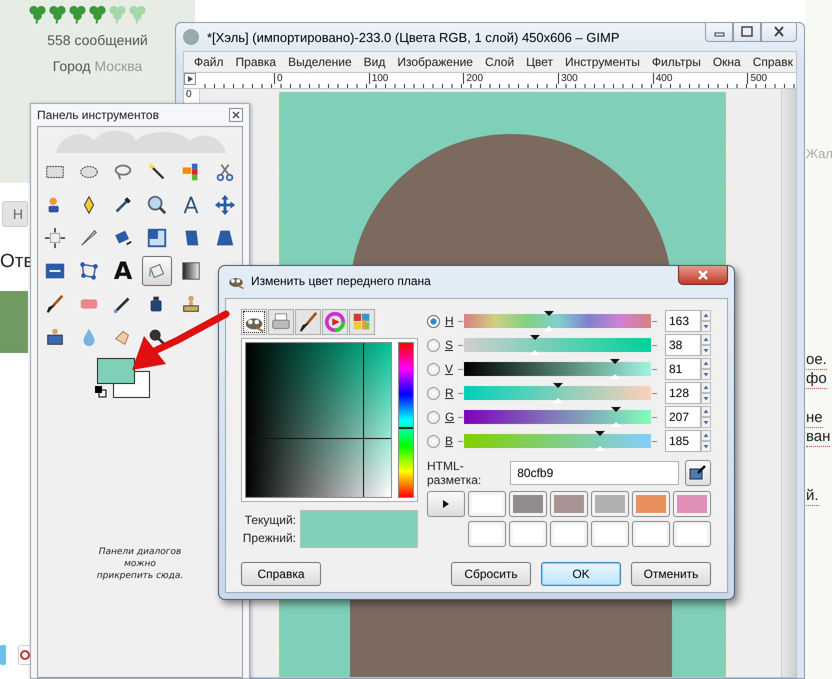 The image size is (832, 679). I want to click on eyedropper-button, so click(698, 473).